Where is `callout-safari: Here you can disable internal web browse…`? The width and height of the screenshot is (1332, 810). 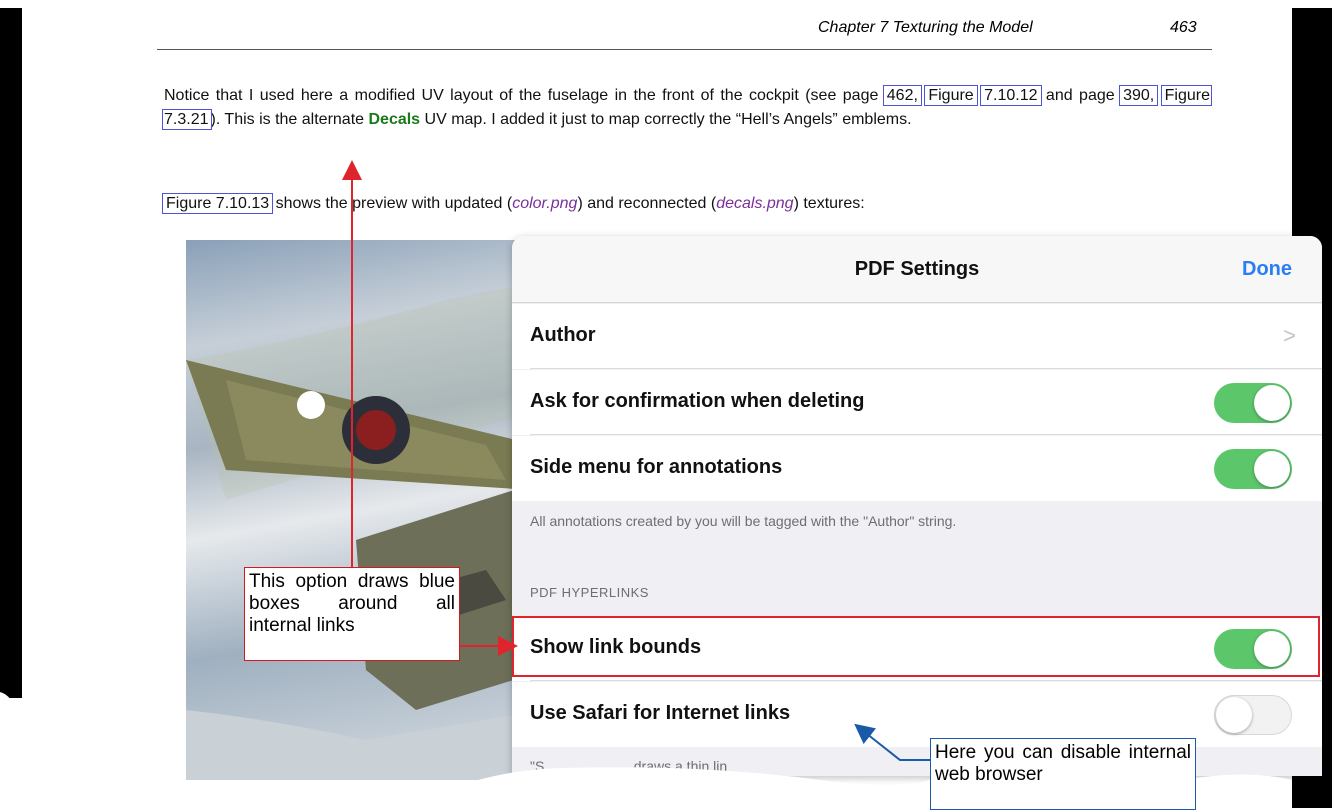
callout-safari: Here you can disable internal web browse… is located at coordinates (1063, 774).